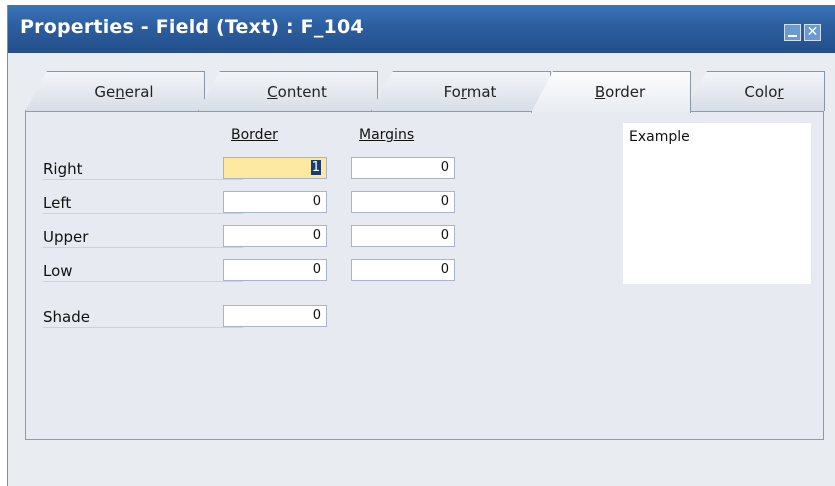 The height and width of the screenshot is (486, 835). Describe the element at coordinates (272, 92) in the screenshot. I see `tab-label-accel: C` at that location.